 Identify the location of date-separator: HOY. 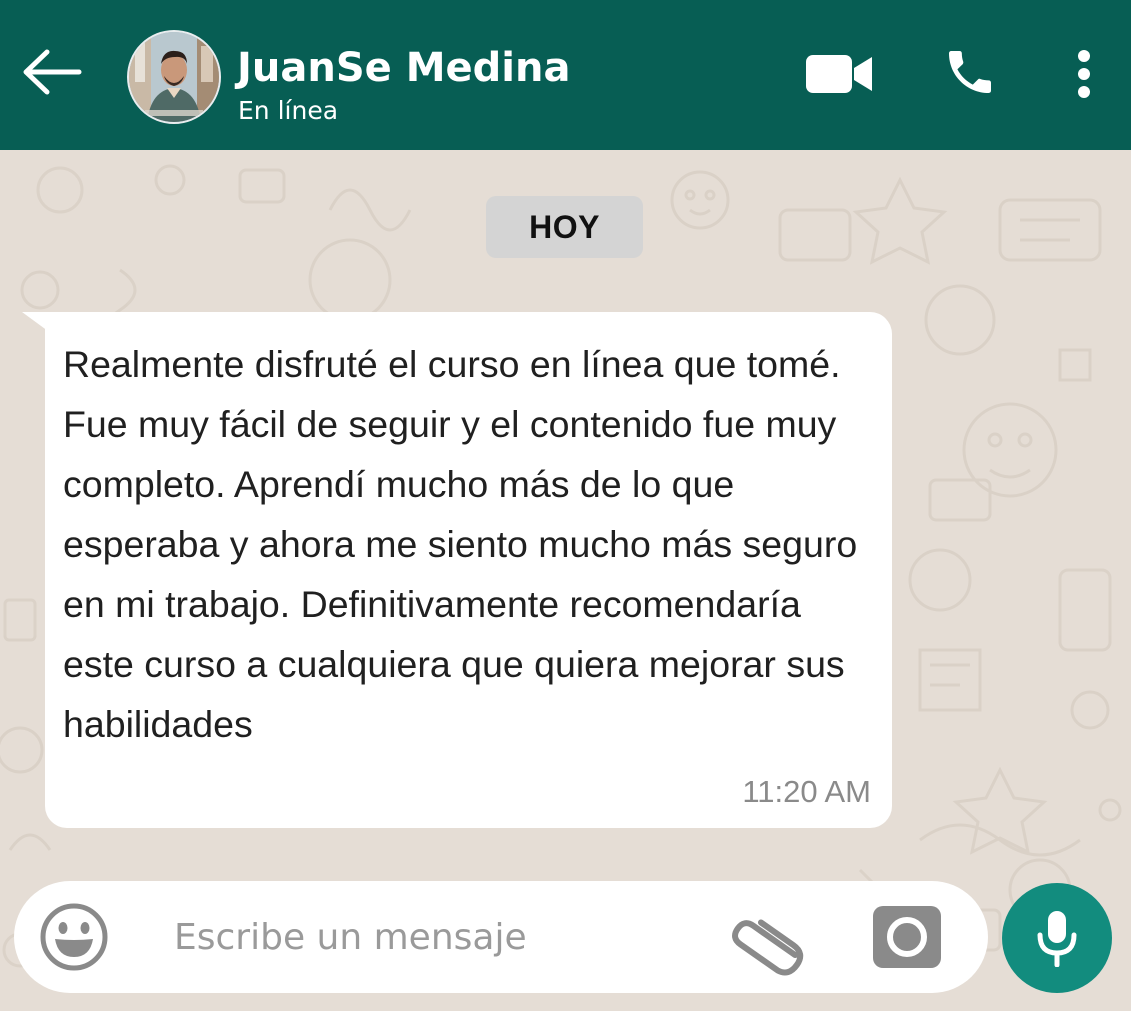
(564, 227).